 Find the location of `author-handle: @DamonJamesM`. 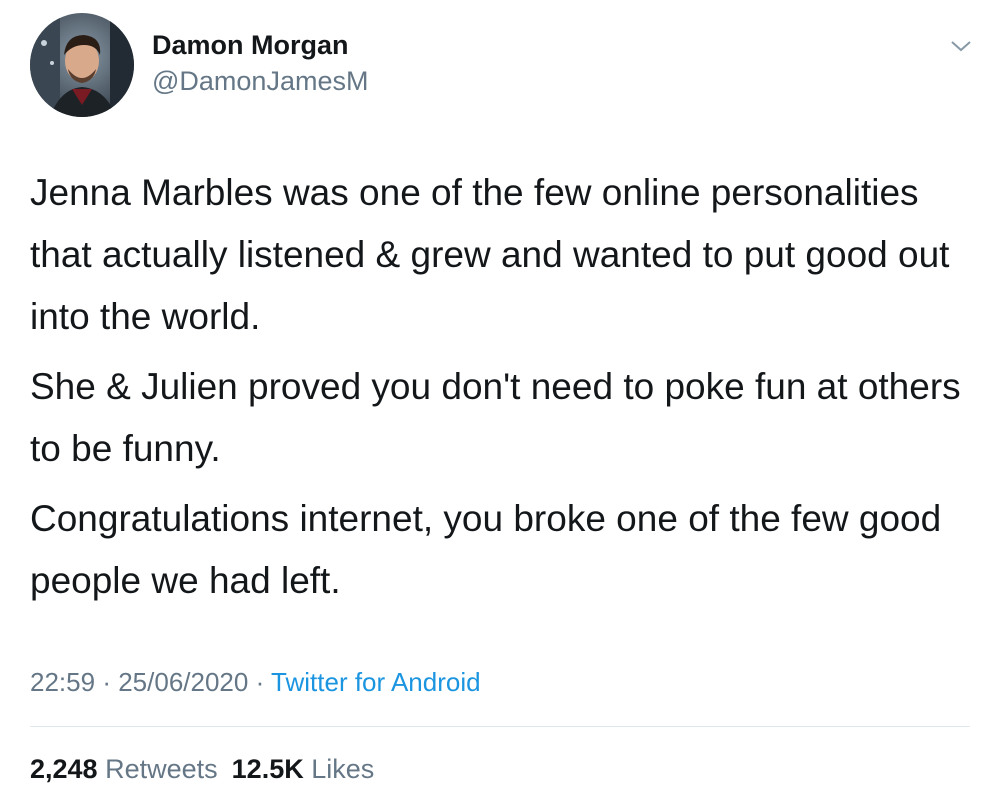

author-handle: @DamonJamesM is located at coordinates (260, 81).